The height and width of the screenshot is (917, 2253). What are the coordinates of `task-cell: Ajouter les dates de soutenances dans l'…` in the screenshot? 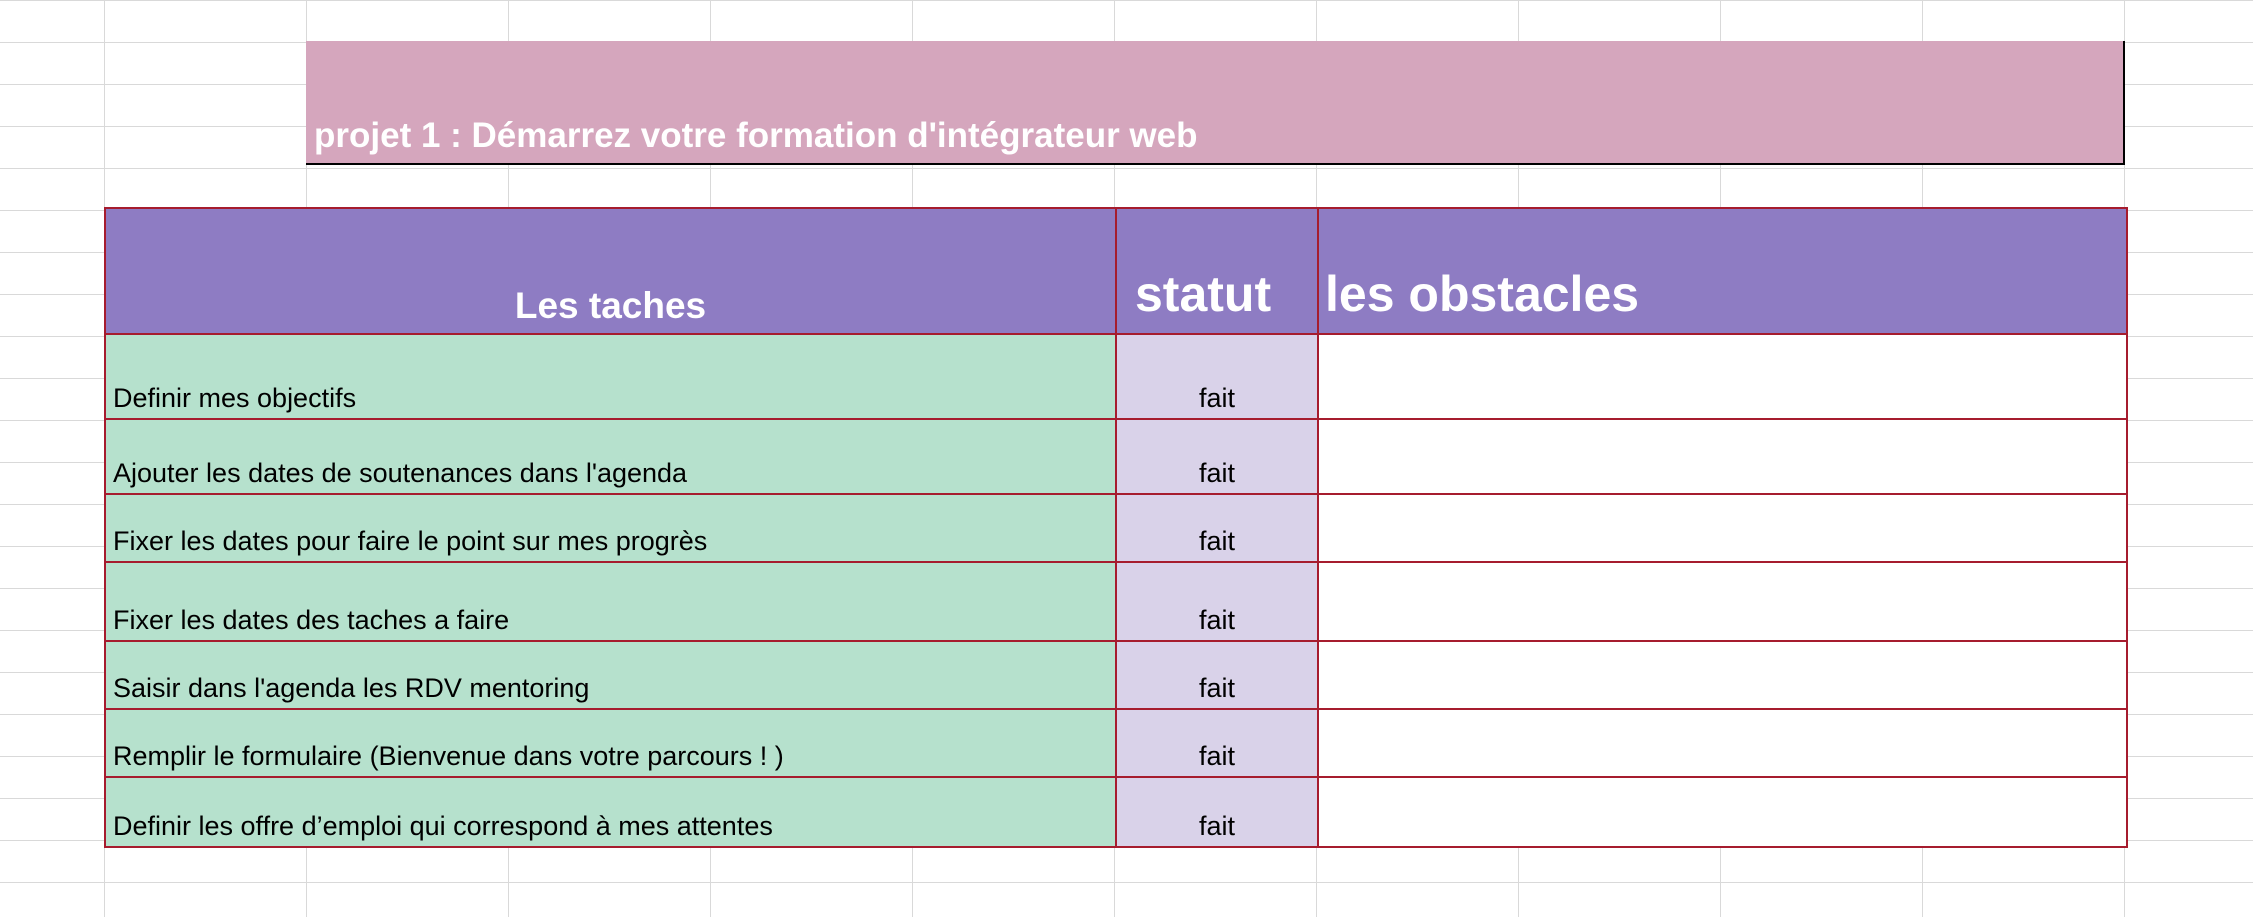 It's located at (610, 456).